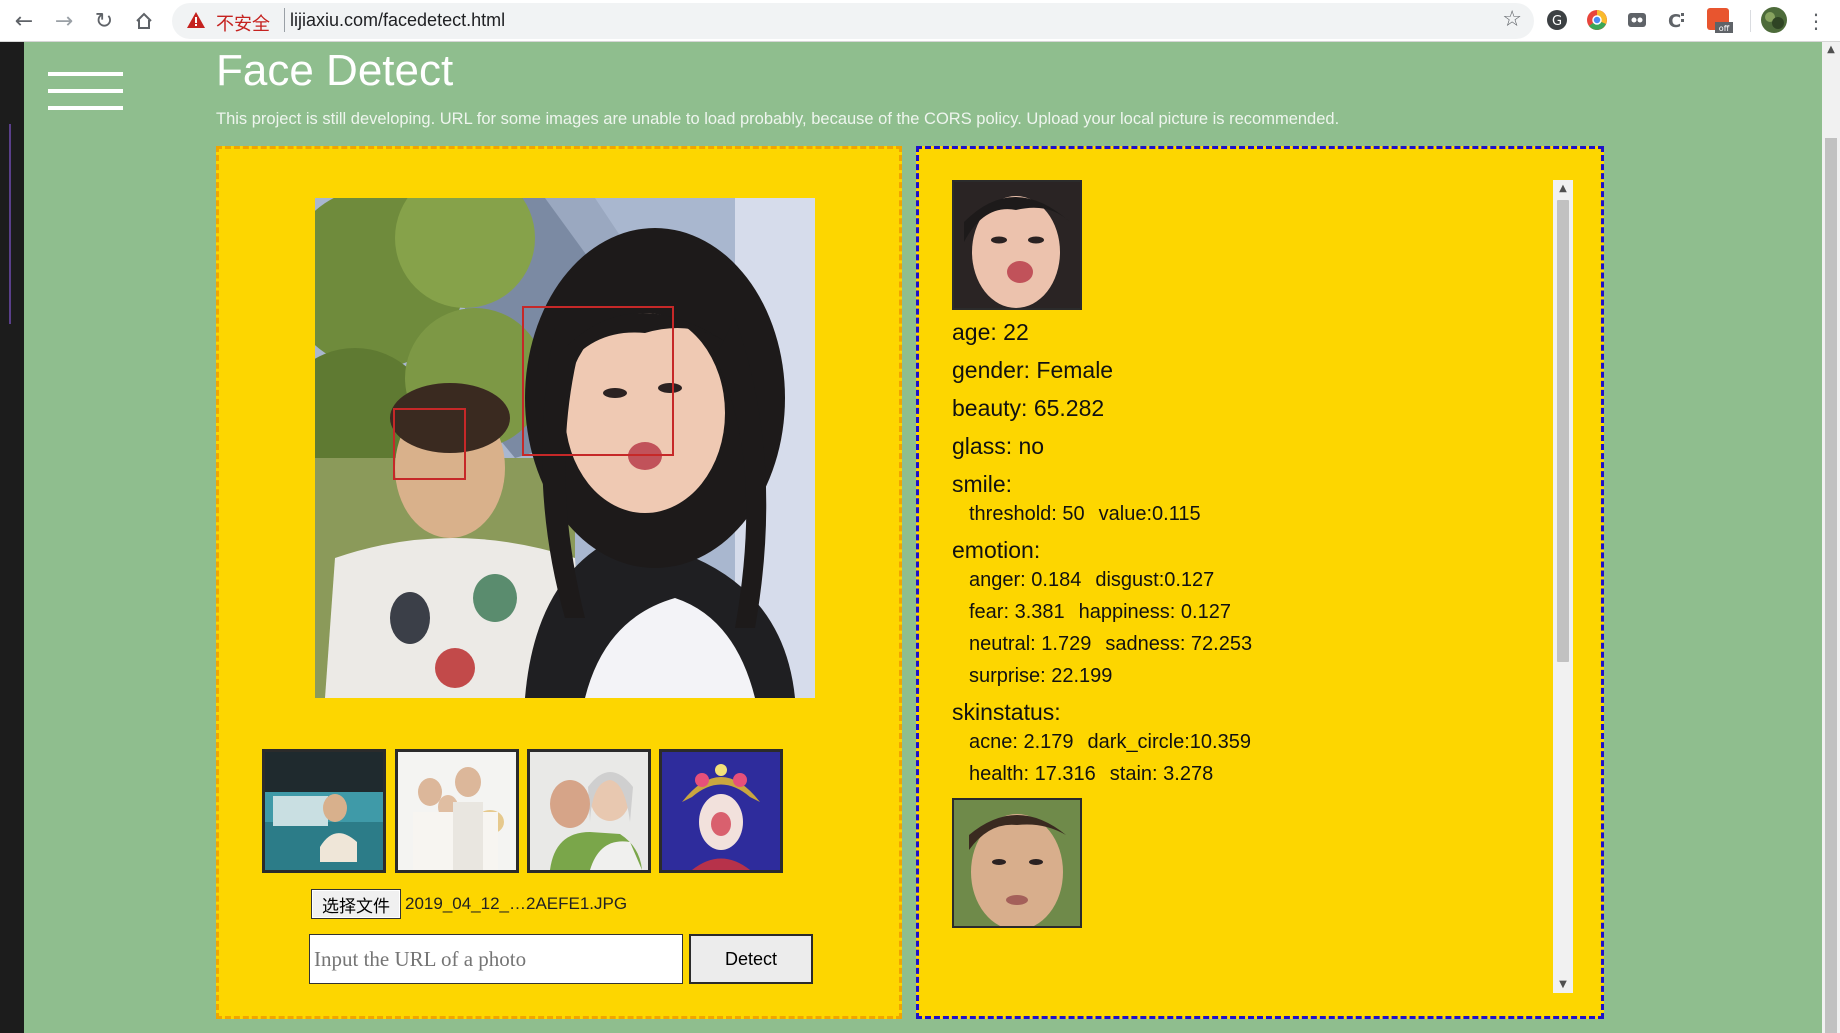  I want to click on choose-file-button: 选择文件, so click(356, 904).